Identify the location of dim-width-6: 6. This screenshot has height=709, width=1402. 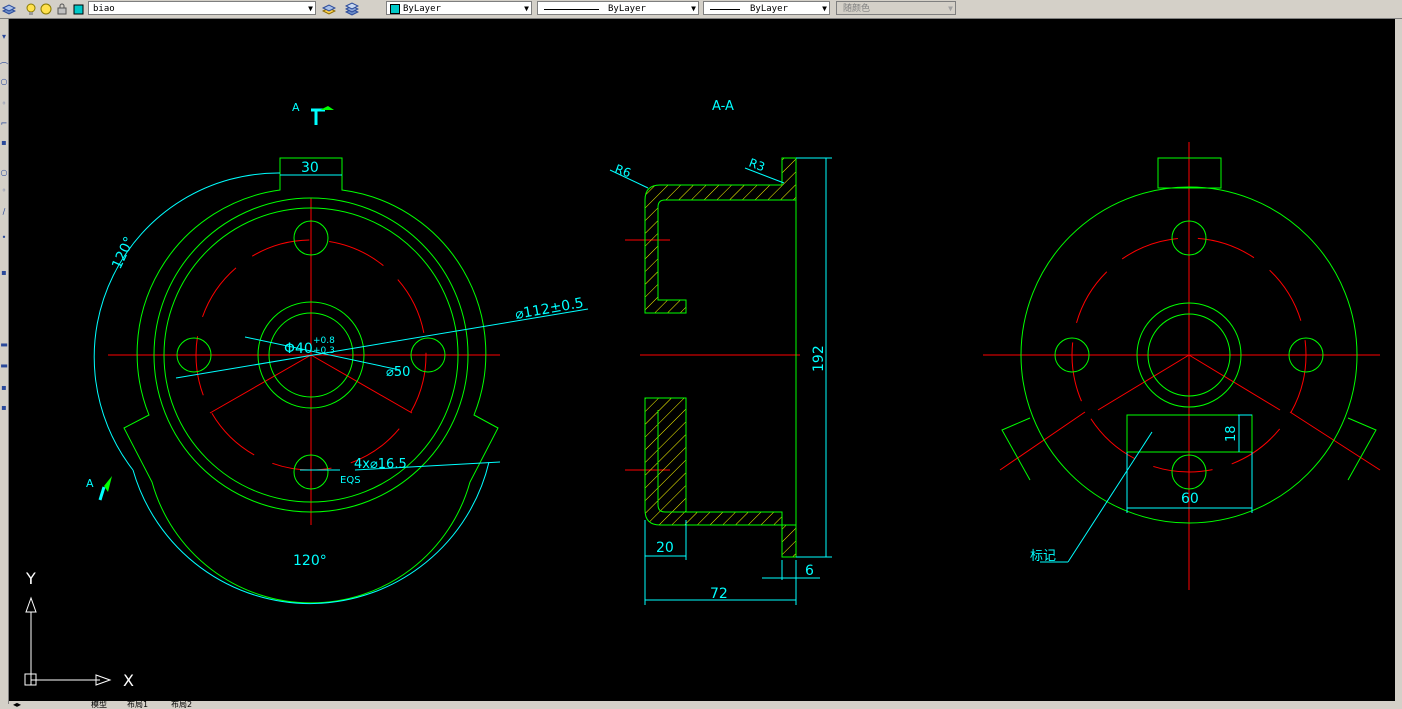
(809, 571).